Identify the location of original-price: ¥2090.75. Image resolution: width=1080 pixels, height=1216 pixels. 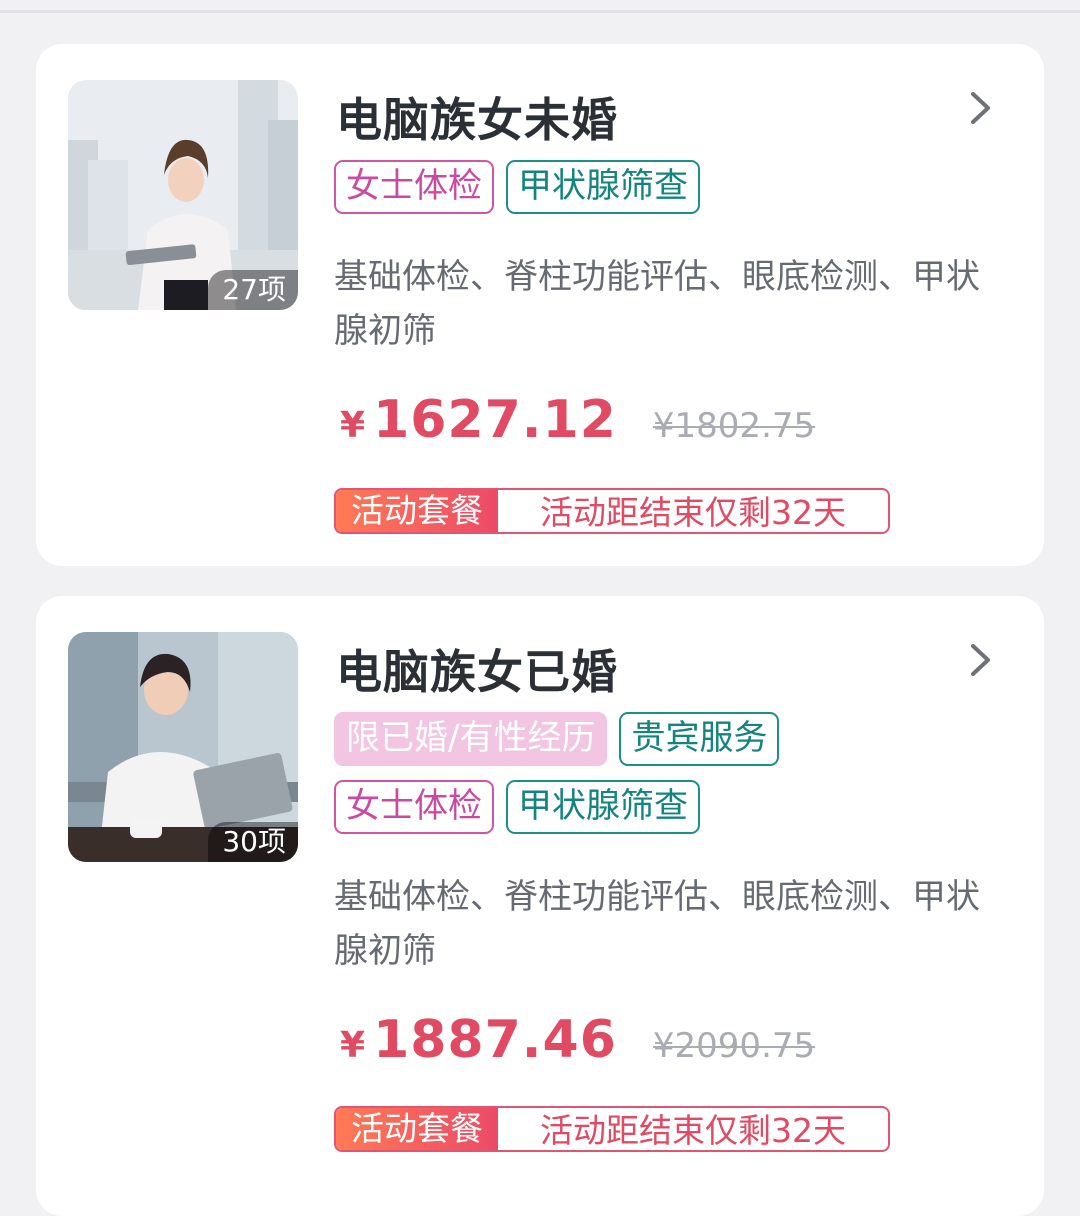
(734, 1046).